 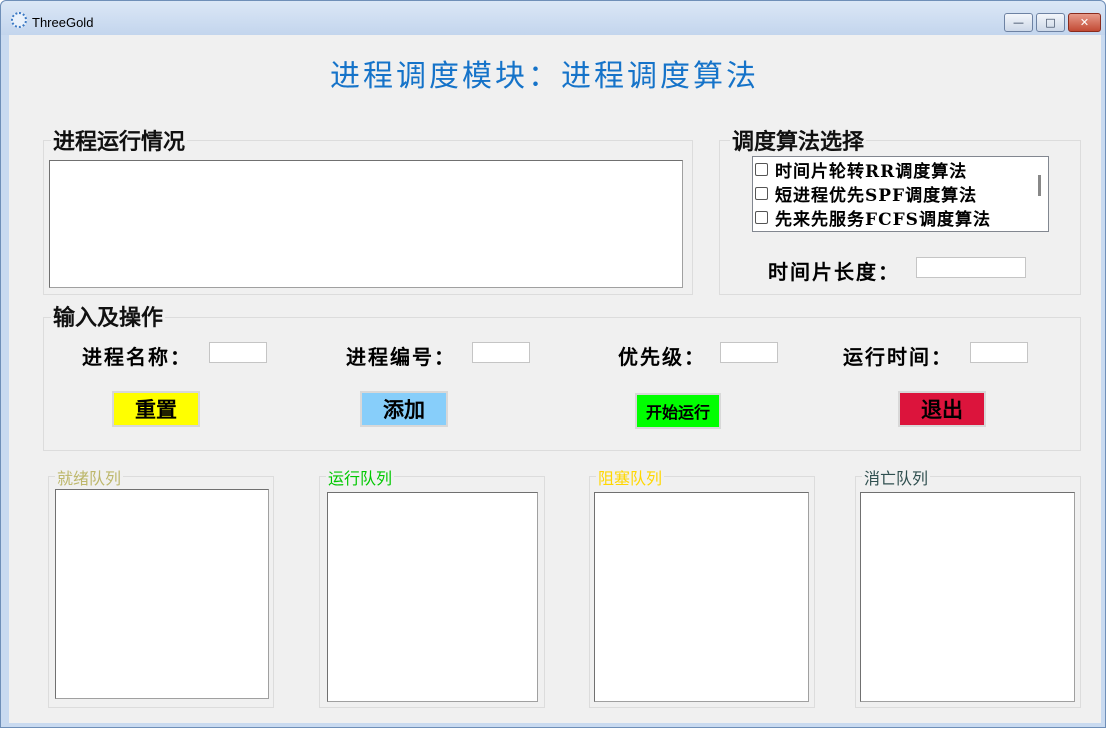 What do you see at coordinates (1018, 22) in the screenshot?
I see `minimize-button: —` at bounding box center [1018, 22].